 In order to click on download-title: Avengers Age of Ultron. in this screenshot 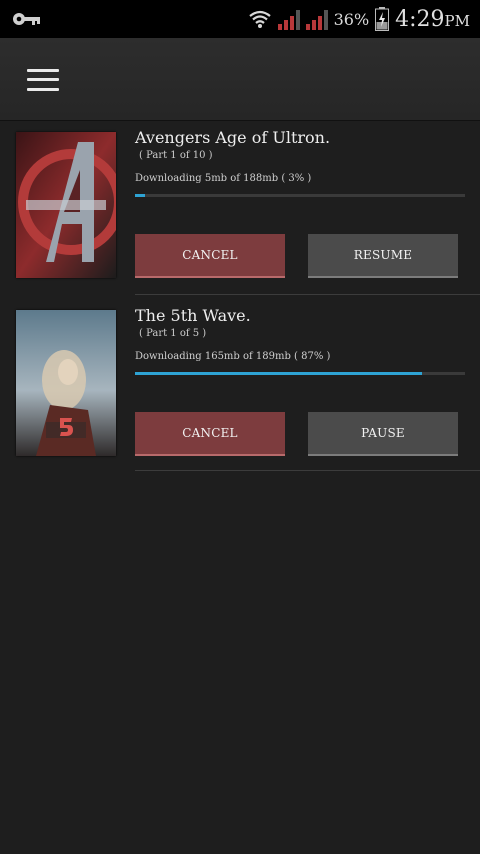, I will do `click(233, 137)`.